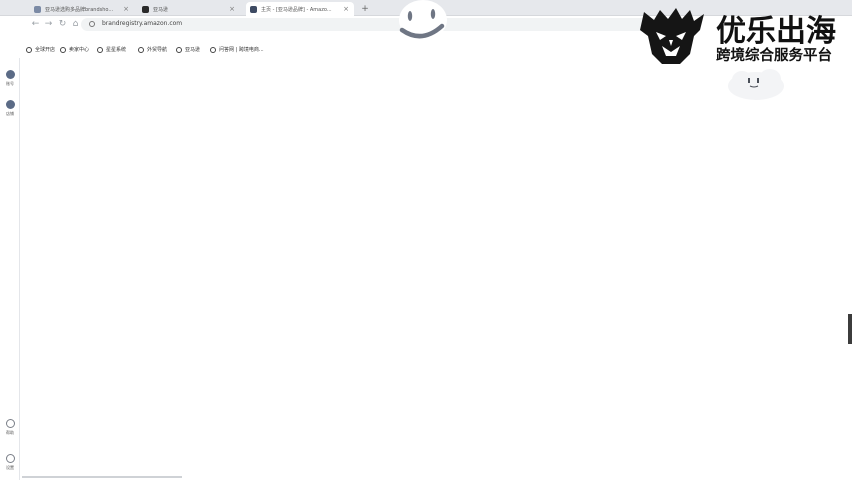 This screenshot has width=852, height=480. What do you see at coordinates (75, 24) in the screenshot?
I see `home-icon: ⌂` at bounding box center [75, 24].